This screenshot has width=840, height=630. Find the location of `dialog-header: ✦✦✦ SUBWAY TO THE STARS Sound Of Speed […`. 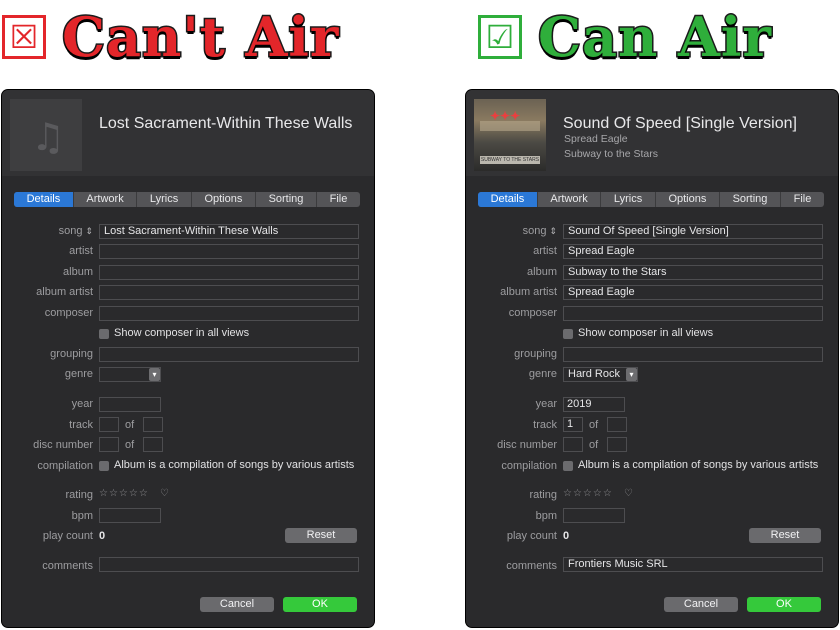

dialog-header: ✦✦✦ SUBWAY TO THE STARS Sound Of Speed [… is located at coordinates (652, 133).